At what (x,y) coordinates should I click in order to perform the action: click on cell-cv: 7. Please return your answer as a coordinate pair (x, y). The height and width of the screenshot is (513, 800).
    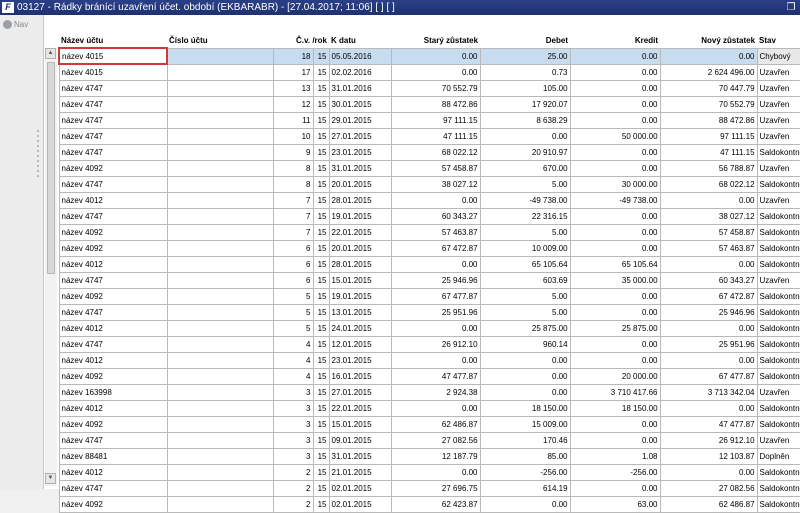
    Looking at the image, I should click on (293, 216).